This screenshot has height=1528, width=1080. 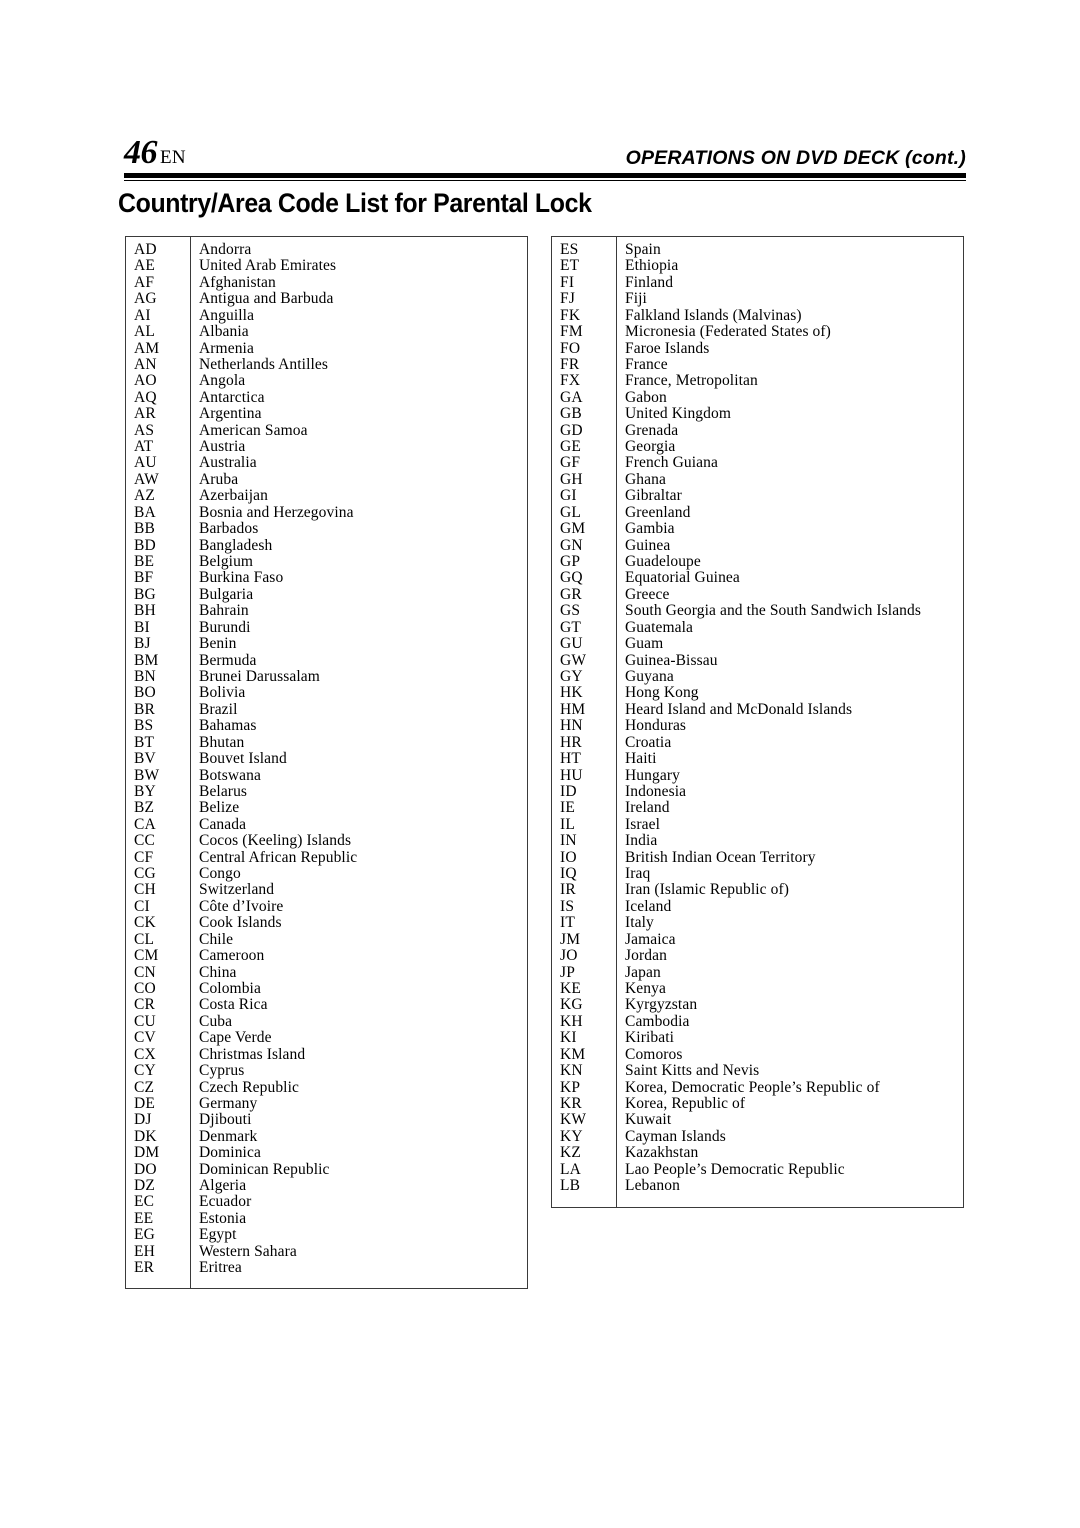 What do you see at coordinates (326, 1218) in the screenshot?
I see `country-code-row: EE Estonia` at bounding box center [326, 1218].